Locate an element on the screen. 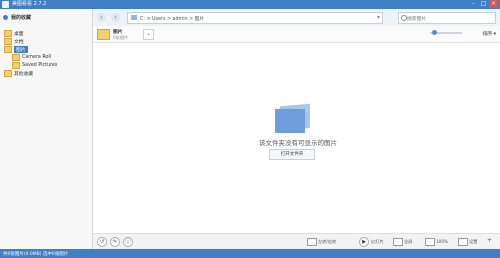  favorites-icon is located at coordinates (5, 17).